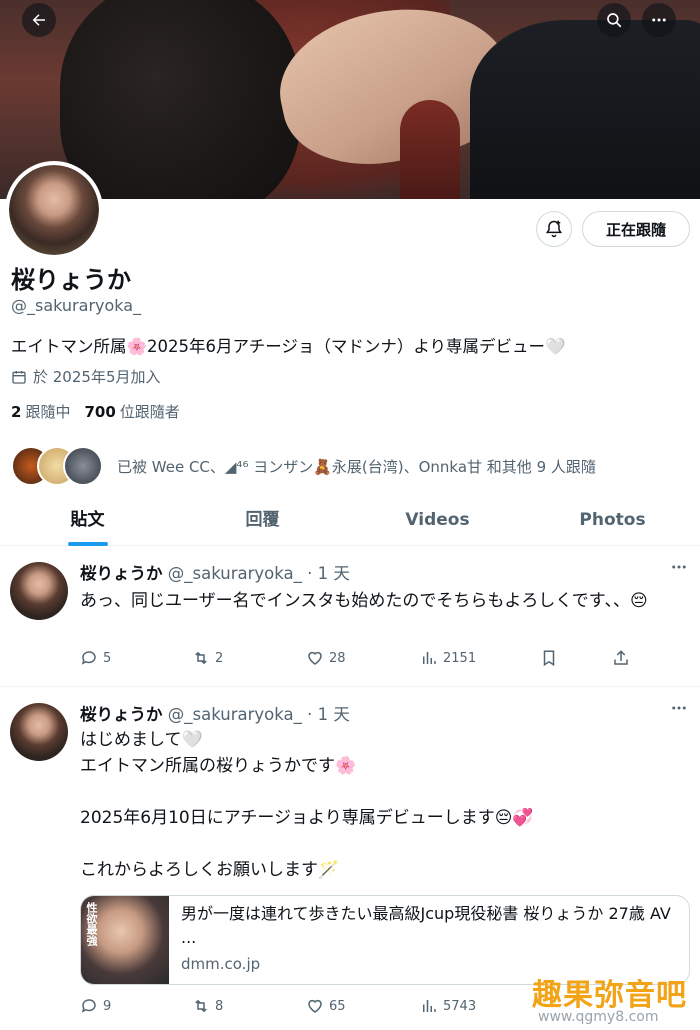  Describe the element at coordinates (636, 229) in the screenshot. I see `following-button: 正在跟隨` at that location.